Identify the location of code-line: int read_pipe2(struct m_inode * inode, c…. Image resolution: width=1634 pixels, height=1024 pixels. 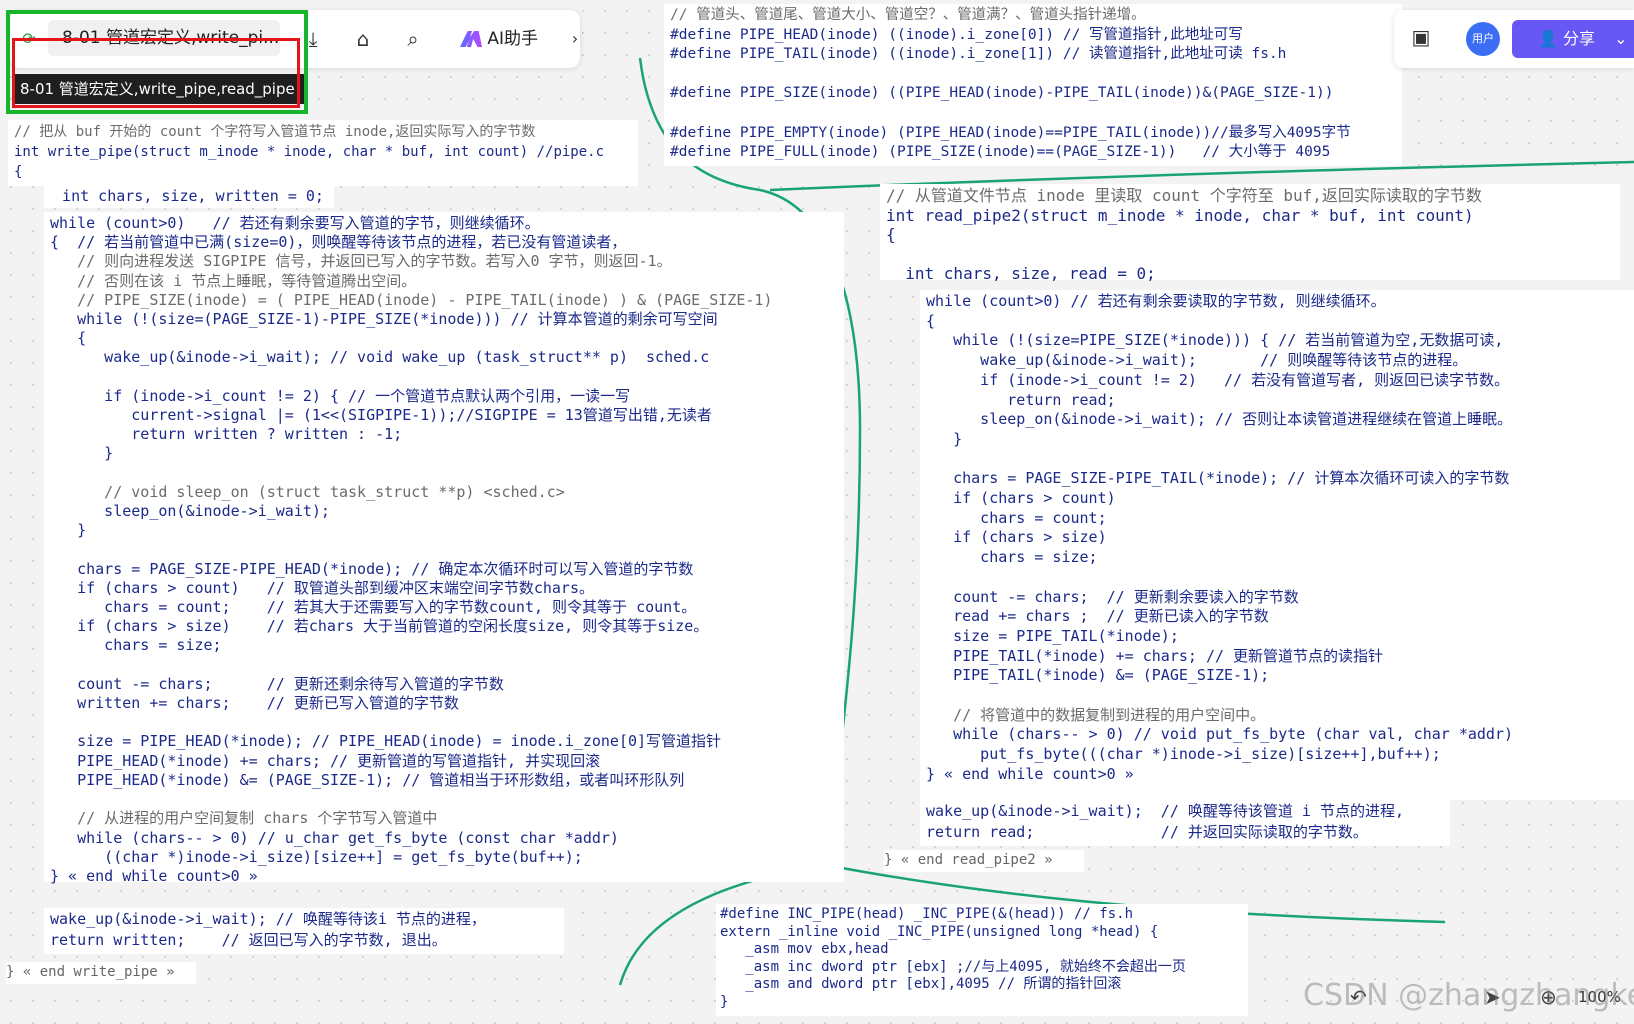
(1180, 215).